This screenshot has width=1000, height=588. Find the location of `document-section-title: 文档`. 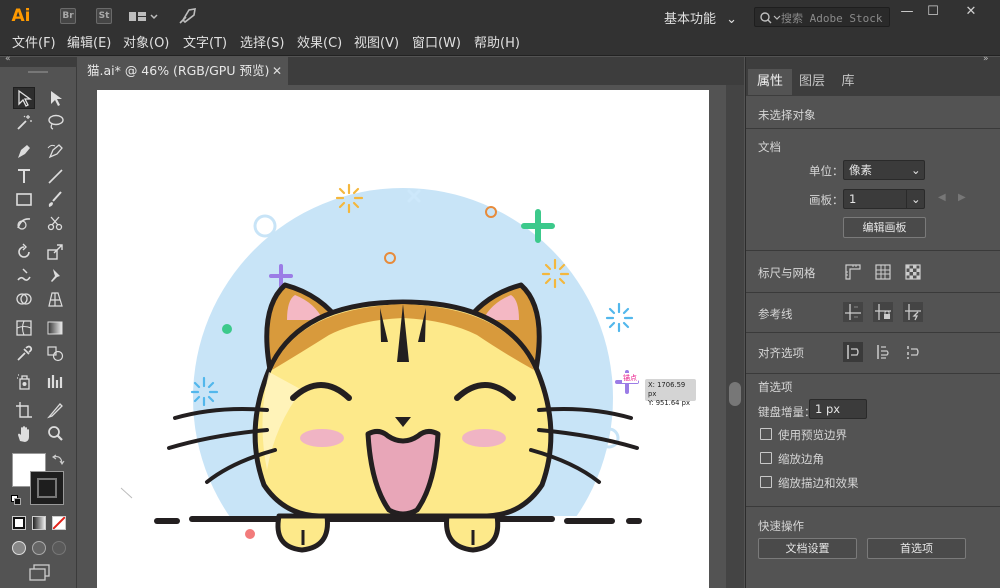

document-section-title: 文档 is located at coordinates (769, 147).